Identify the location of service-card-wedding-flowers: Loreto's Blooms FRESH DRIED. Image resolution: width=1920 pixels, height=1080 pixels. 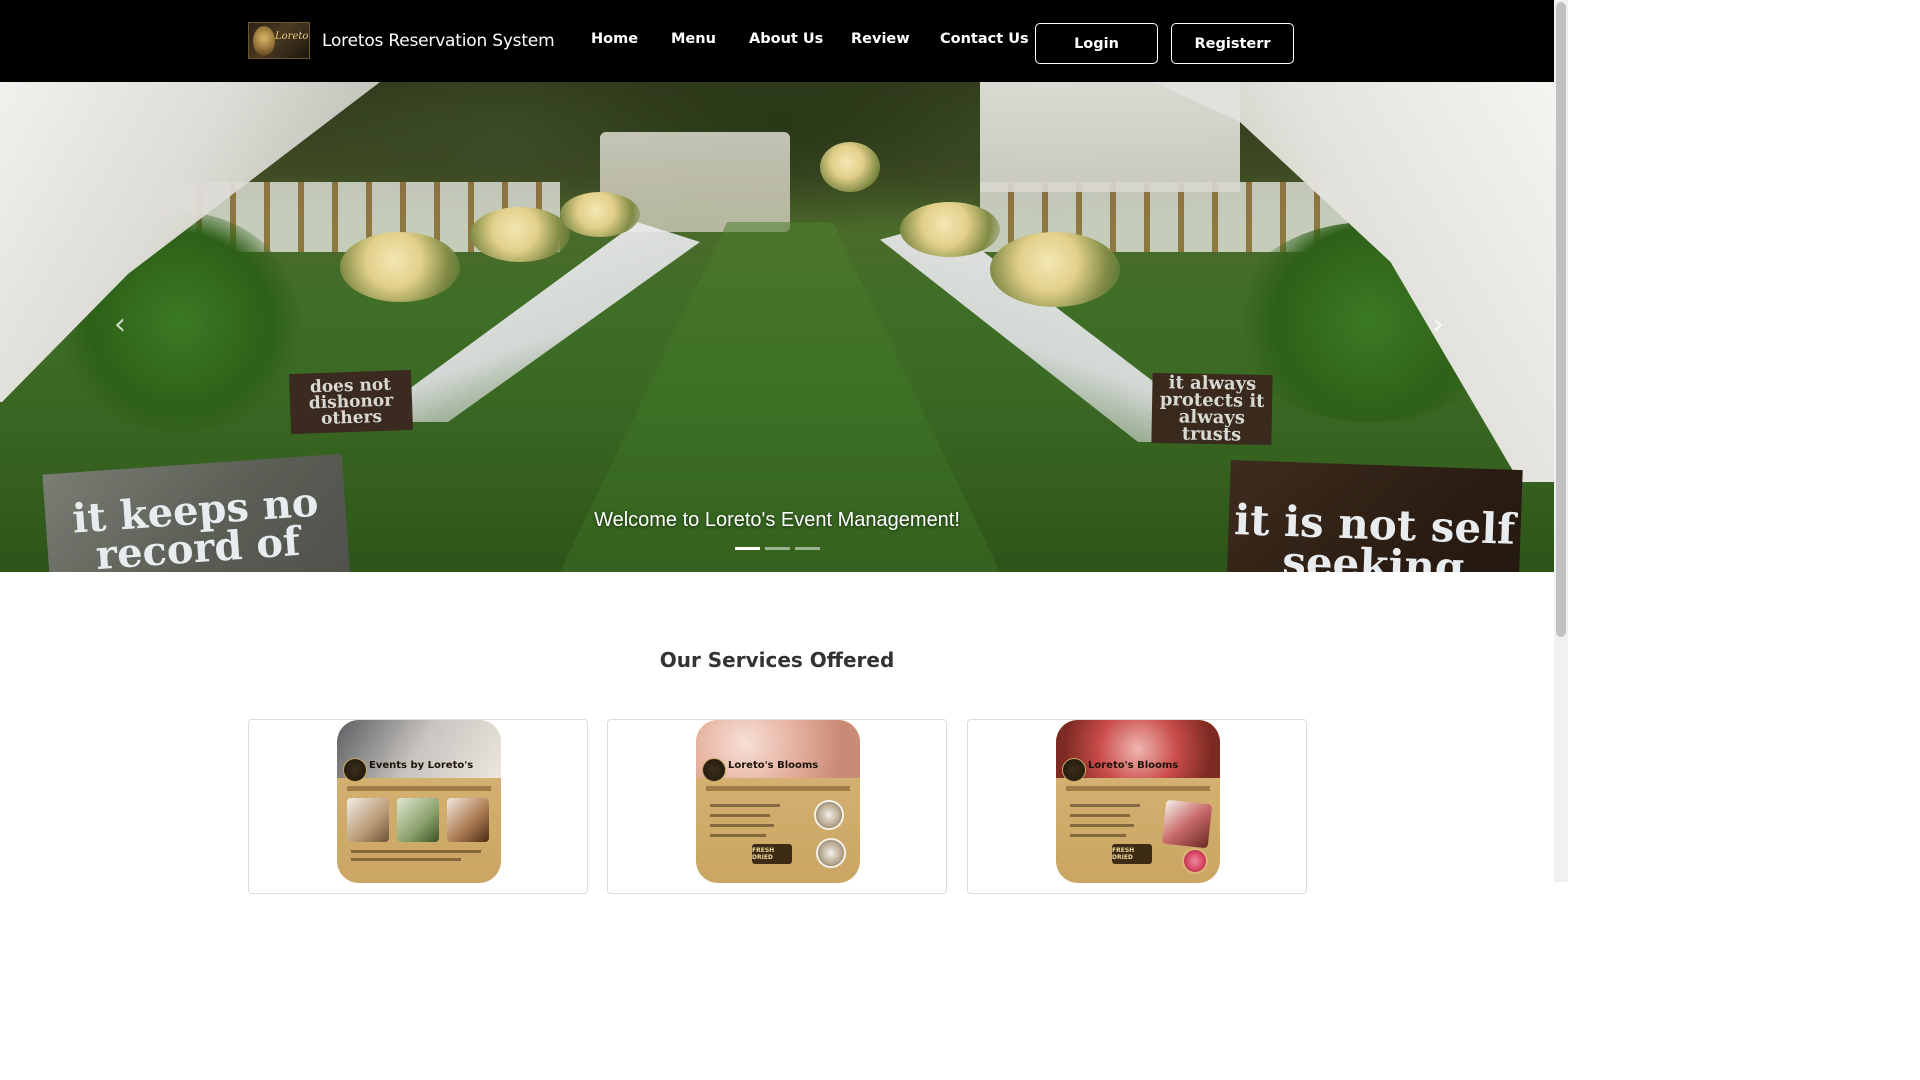
(777, 806).